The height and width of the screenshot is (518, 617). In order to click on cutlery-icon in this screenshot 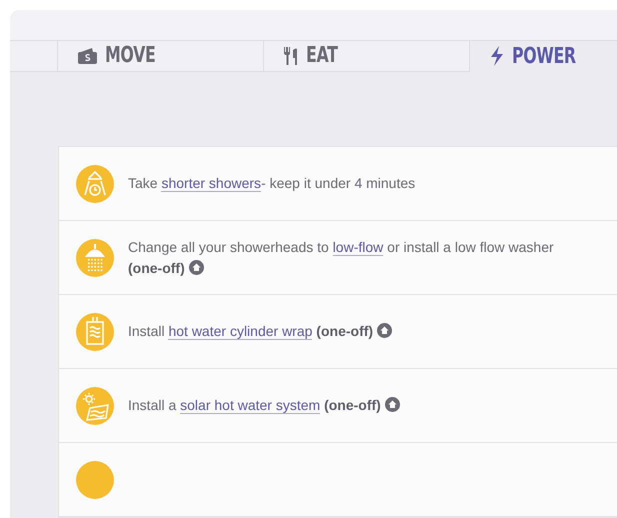, I will do `click(291, 55)`.